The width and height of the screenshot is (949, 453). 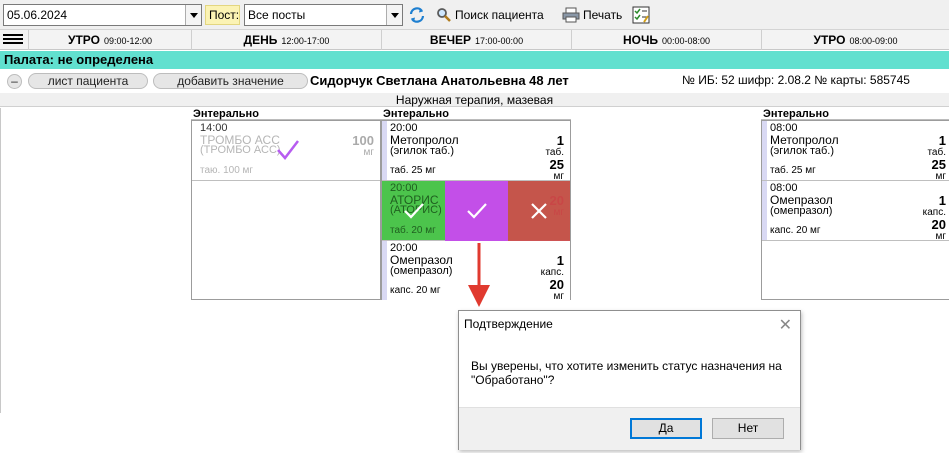 What do you see at coordinates (83, 40) in the screenshot?
I see `shift-morning-name: УТРО` at bounding box center [83, 40].